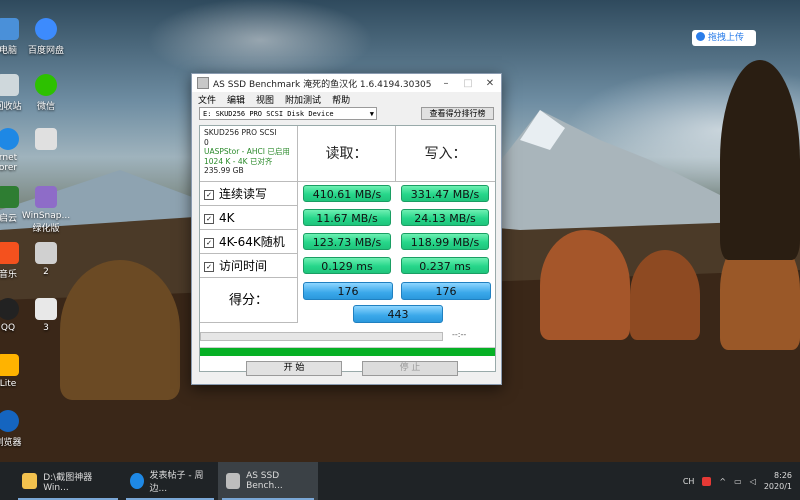 The image size is (800, 500). I want to click on start-button: 开 始, so click(294, 368).